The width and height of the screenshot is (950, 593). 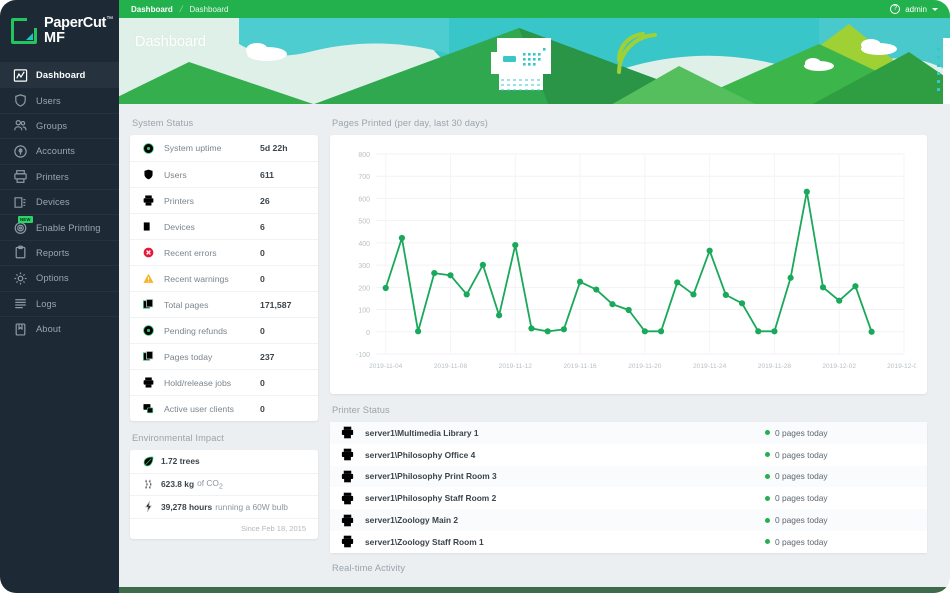 What do you see at coordinates (210, 484) in the screenshot?
I see `env-suffix: of CO2` at bounding box center [210, 484].